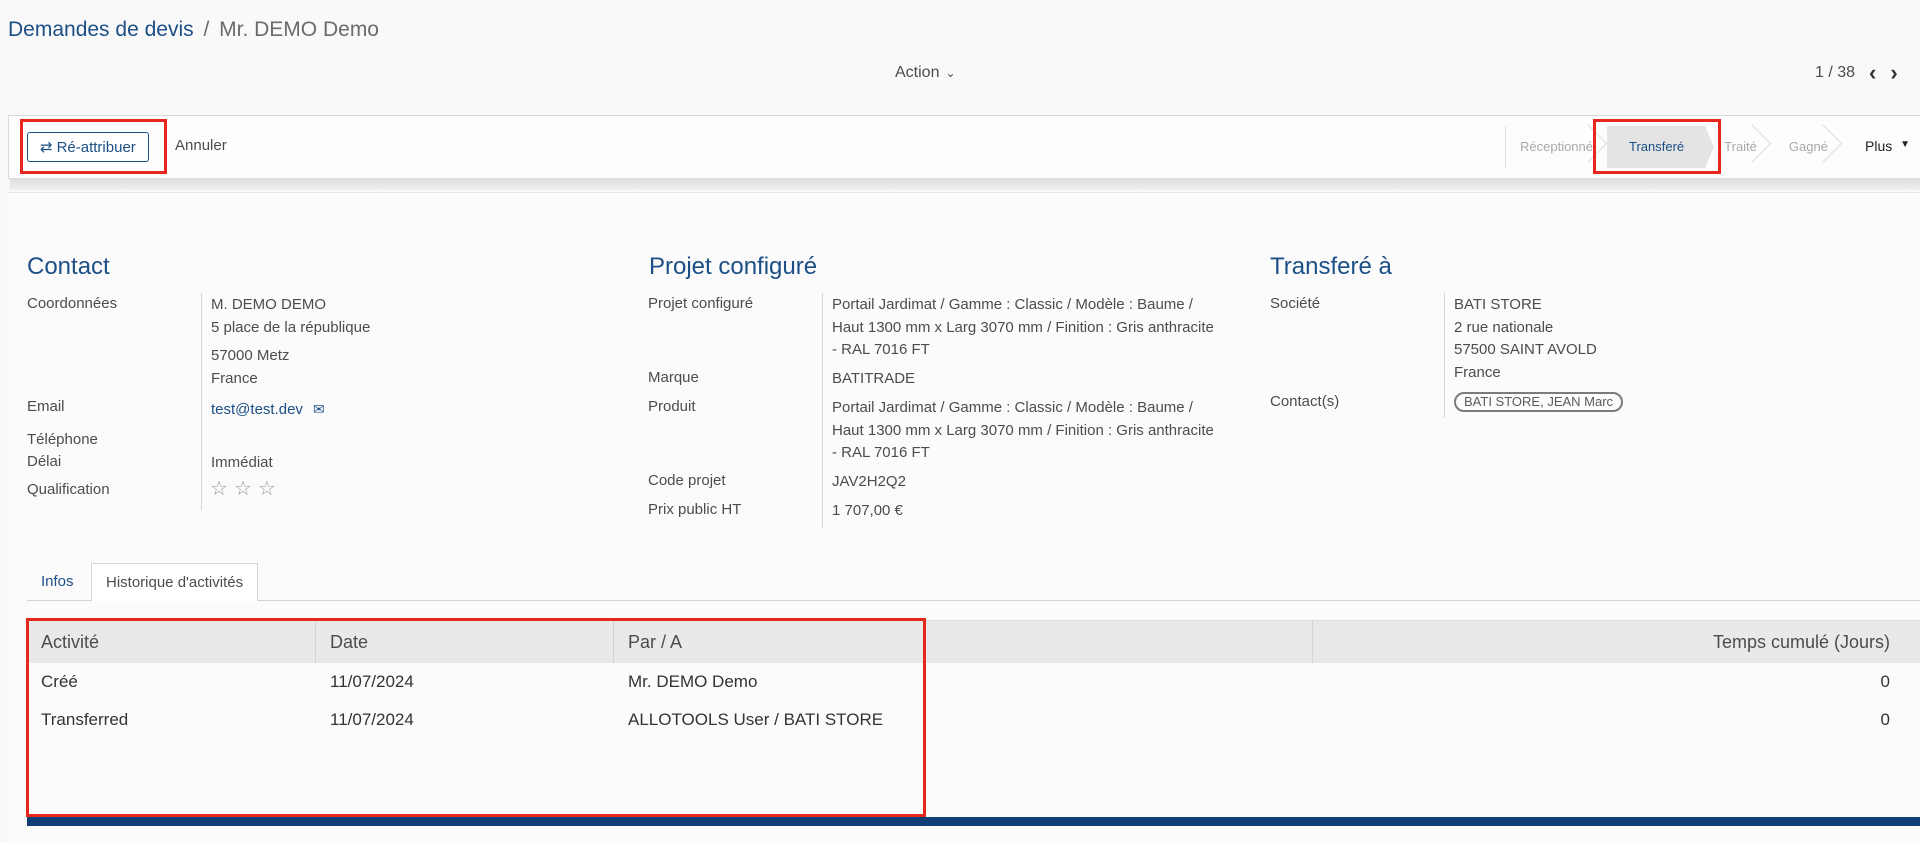 The image size is (1920, 843). What do you see at coordinates (1477, 372) in the screenshot?
I see `company-country: France` at bounding box center [1477, 372].